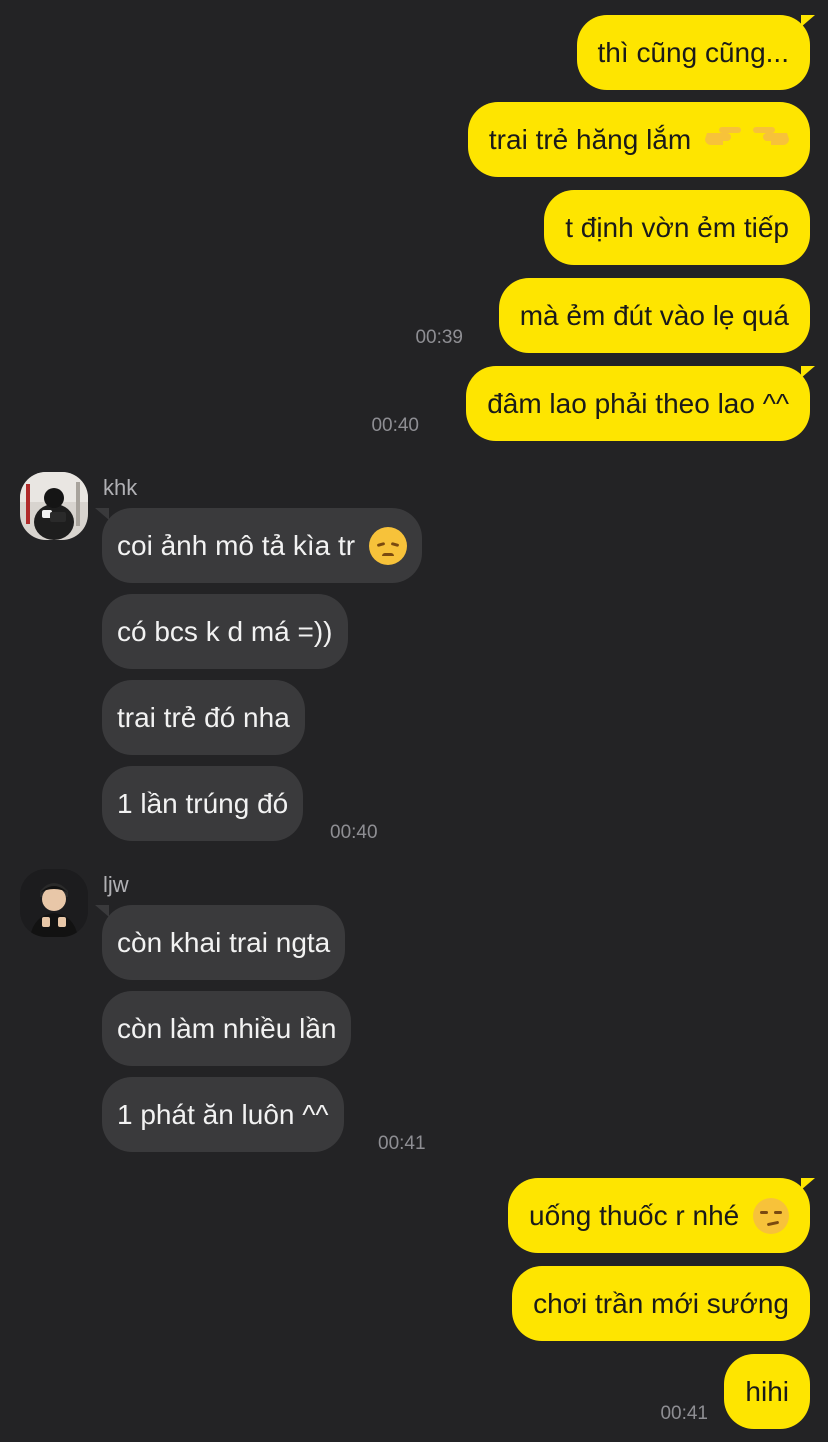  I want to click on message-text: còn khai trai ngta, so click(224, 942).